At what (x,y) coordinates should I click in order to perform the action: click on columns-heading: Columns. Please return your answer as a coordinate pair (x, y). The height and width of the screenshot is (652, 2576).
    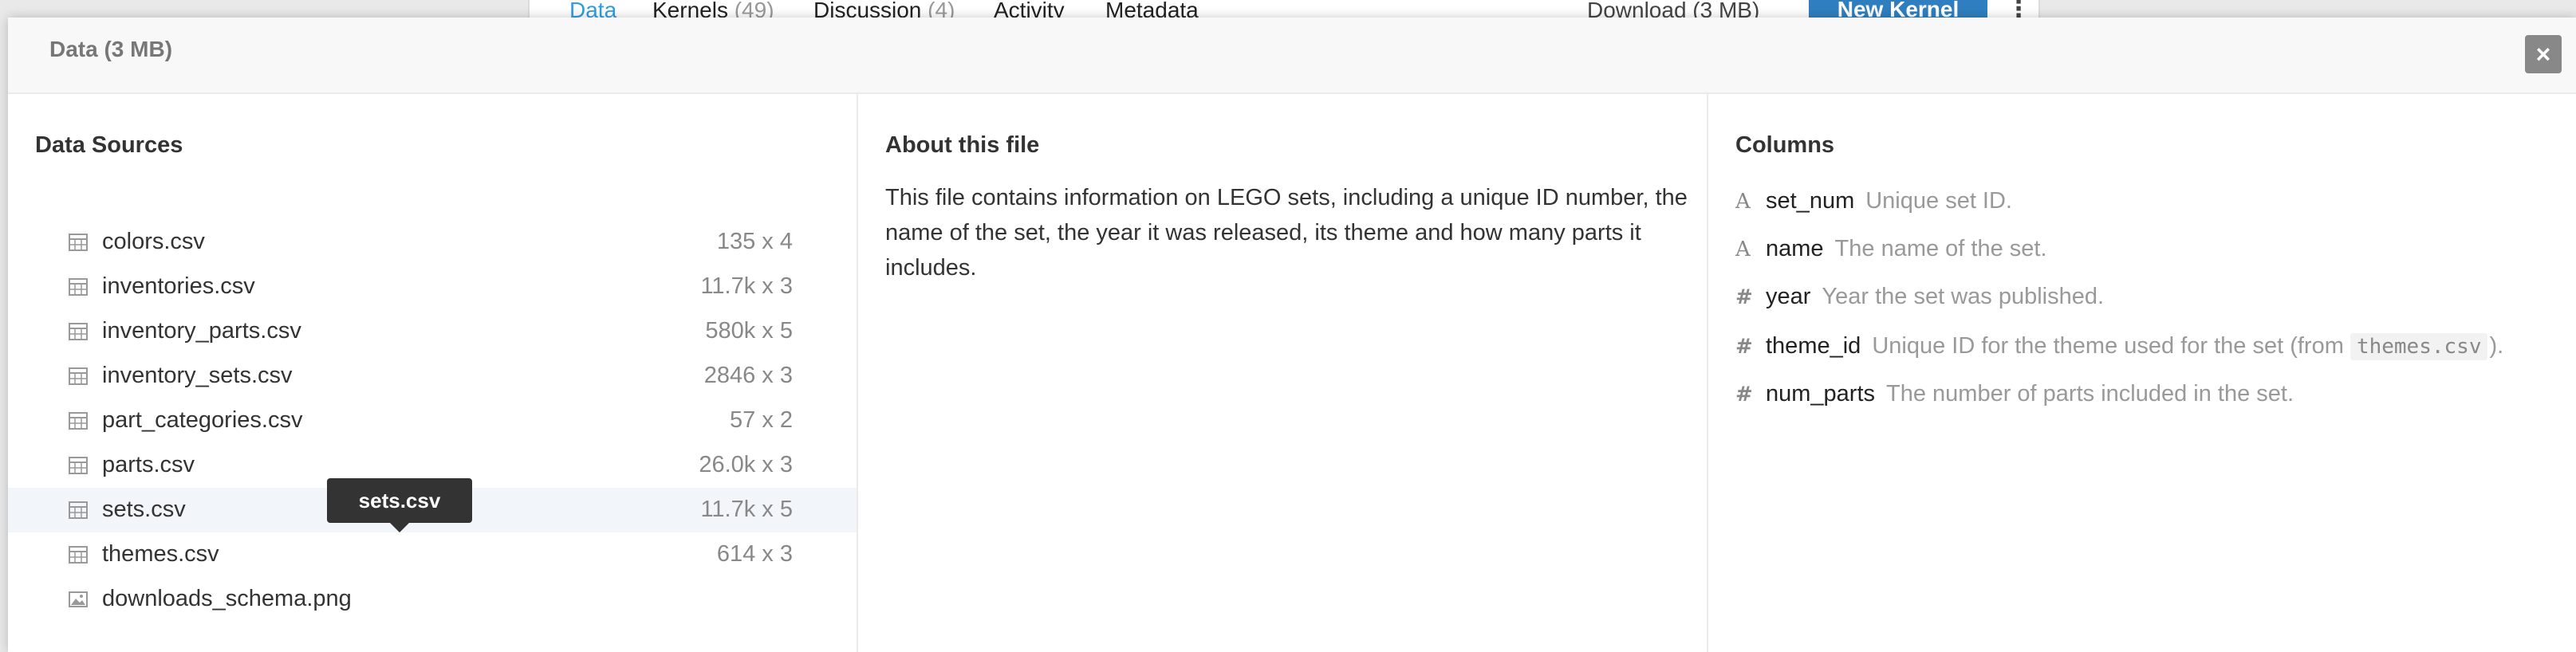
    Looking at the image, I should click on (1785, 145).